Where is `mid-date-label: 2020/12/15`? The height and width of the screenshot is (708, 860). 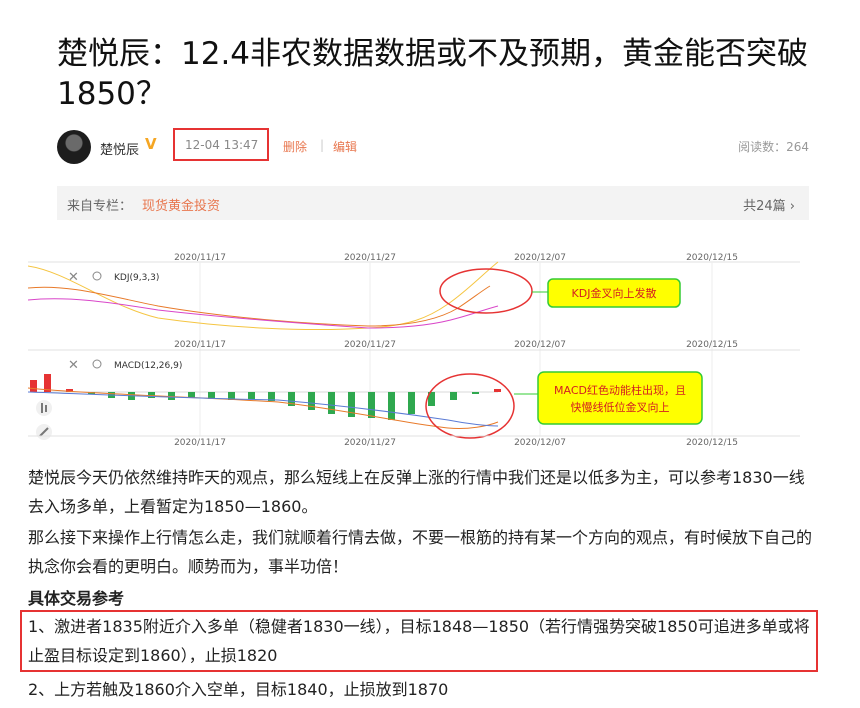 mid-date-label: 2020/12/15 is located at coordinates (712, 345).